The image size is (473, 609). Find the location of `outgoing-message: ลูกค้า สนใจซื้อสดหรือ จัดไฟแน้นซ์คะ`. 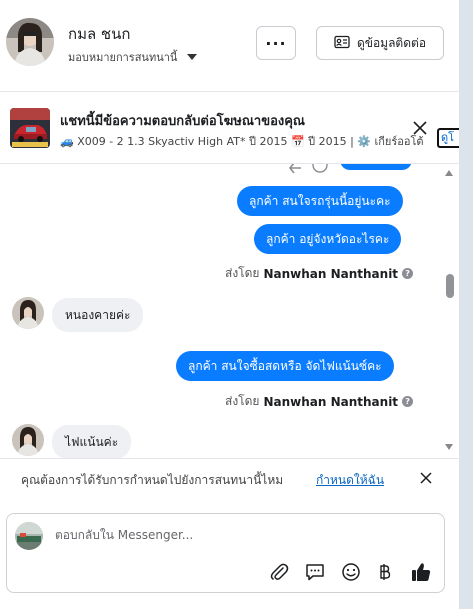

outgoing-message: ลูกค้า สนใจซื้อสดหรือ จัดไฟแน้นซ์คะ is located at coordinates (285, 366).